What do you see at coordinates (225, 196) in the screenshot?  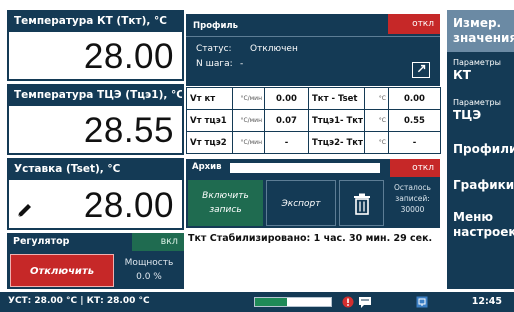 I see `enable-recording-label-line1: Включить` at bounding box center [225, 196].